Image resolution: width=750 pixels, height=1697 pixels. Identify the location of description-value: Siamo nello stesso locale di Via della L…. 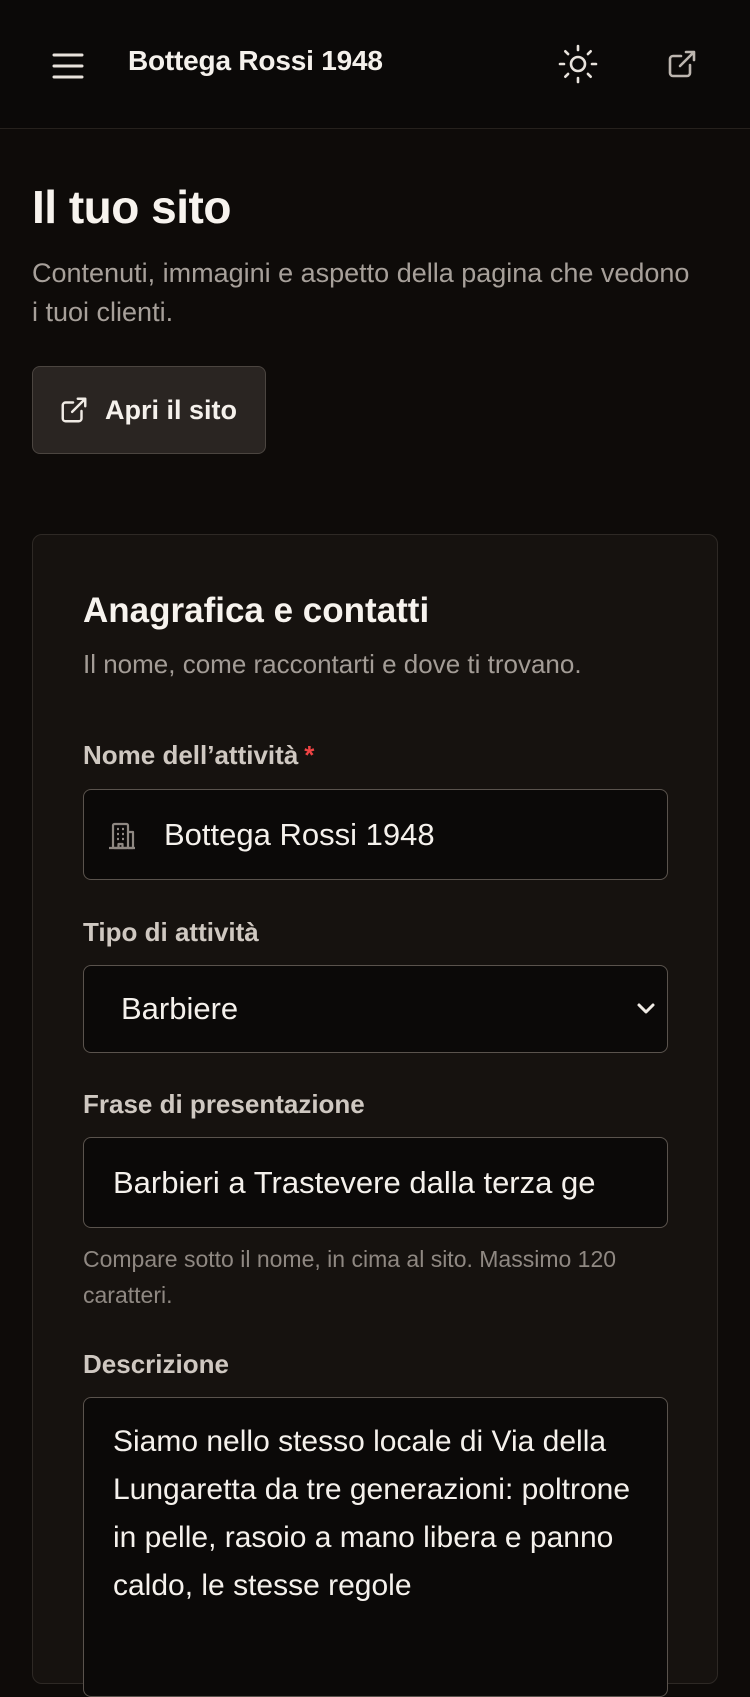
(372, 1513).